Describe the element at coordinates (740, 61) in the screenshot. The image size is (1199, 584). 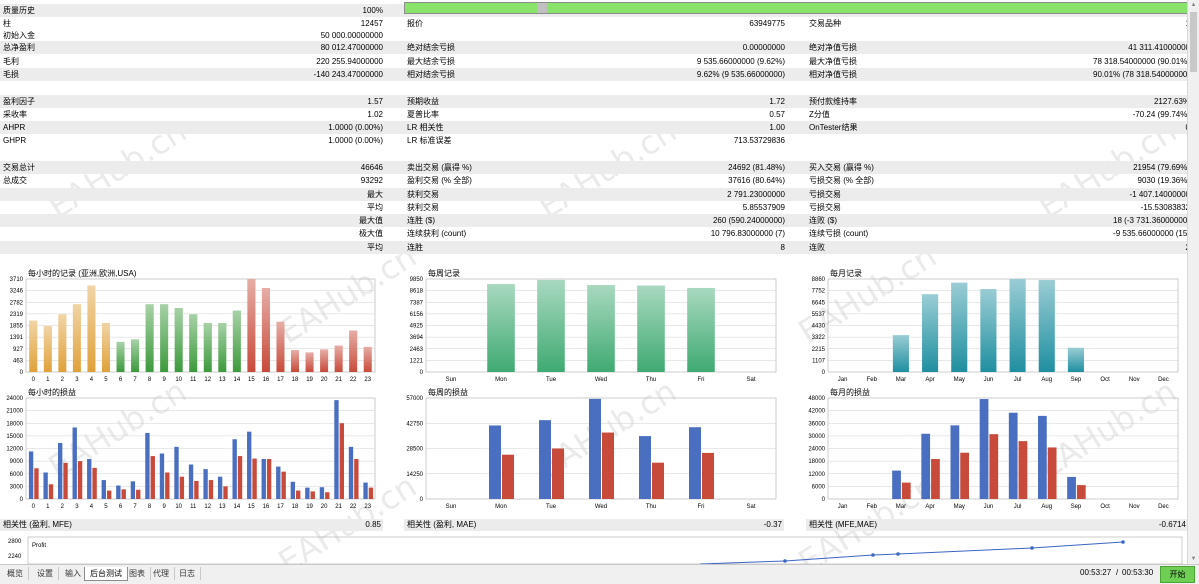
I see `stat-value: 9 535.66000000 (9.62%)` at that location.